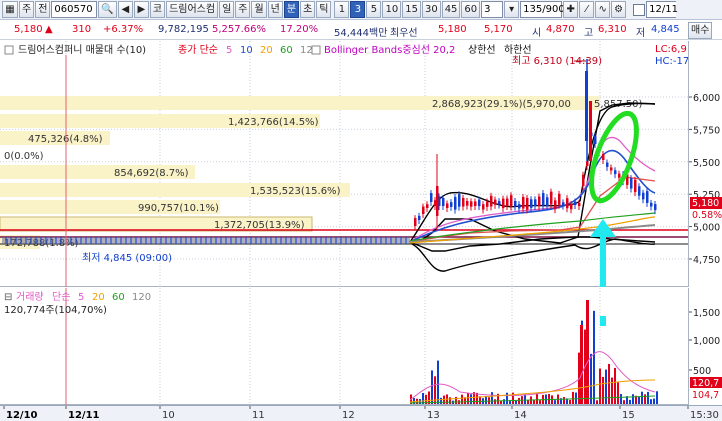 The image size is (722, 421). Describe the element at coordinates (192, 9) in the screenshot. I see `stock-name-label: 드림어스컴` at that location.